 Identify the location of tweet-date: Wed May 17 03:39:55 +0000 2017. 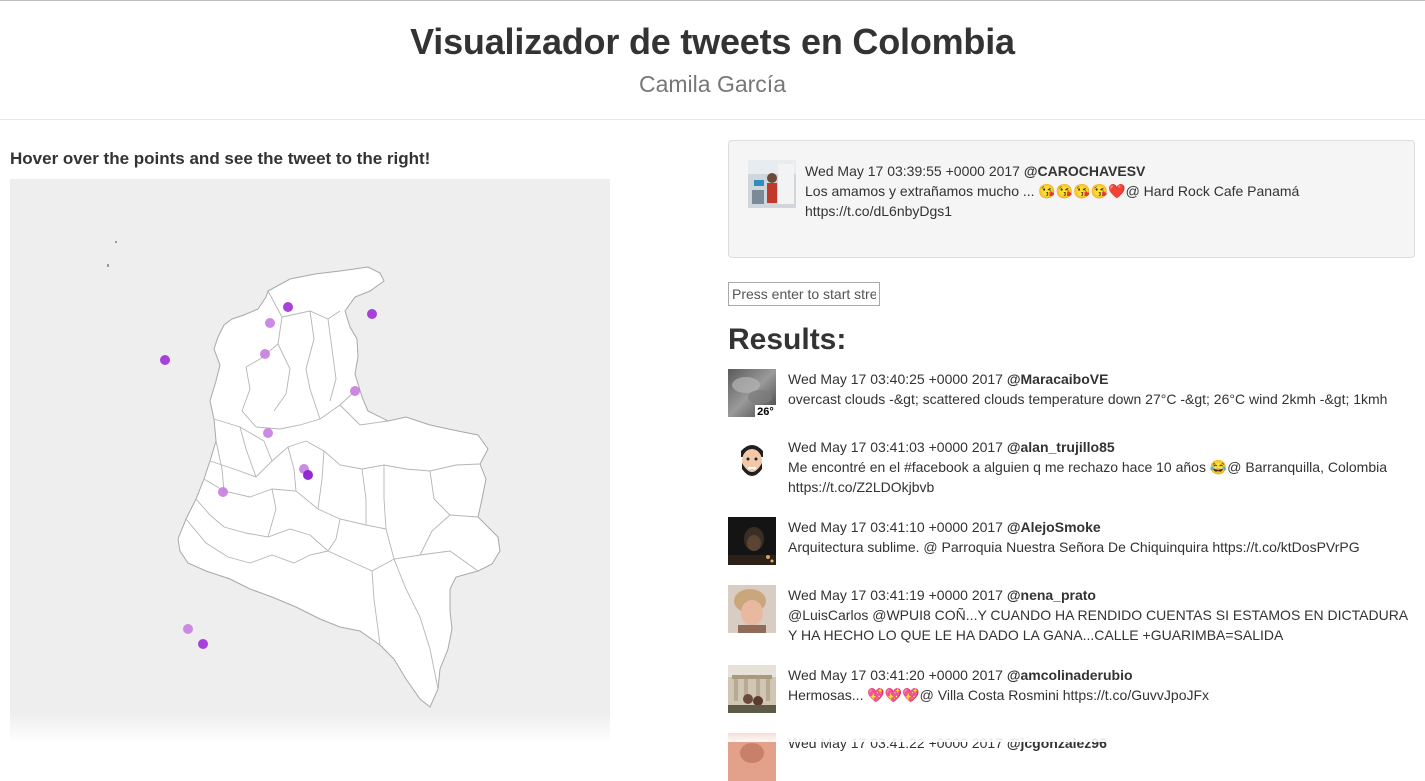
(912, 171).